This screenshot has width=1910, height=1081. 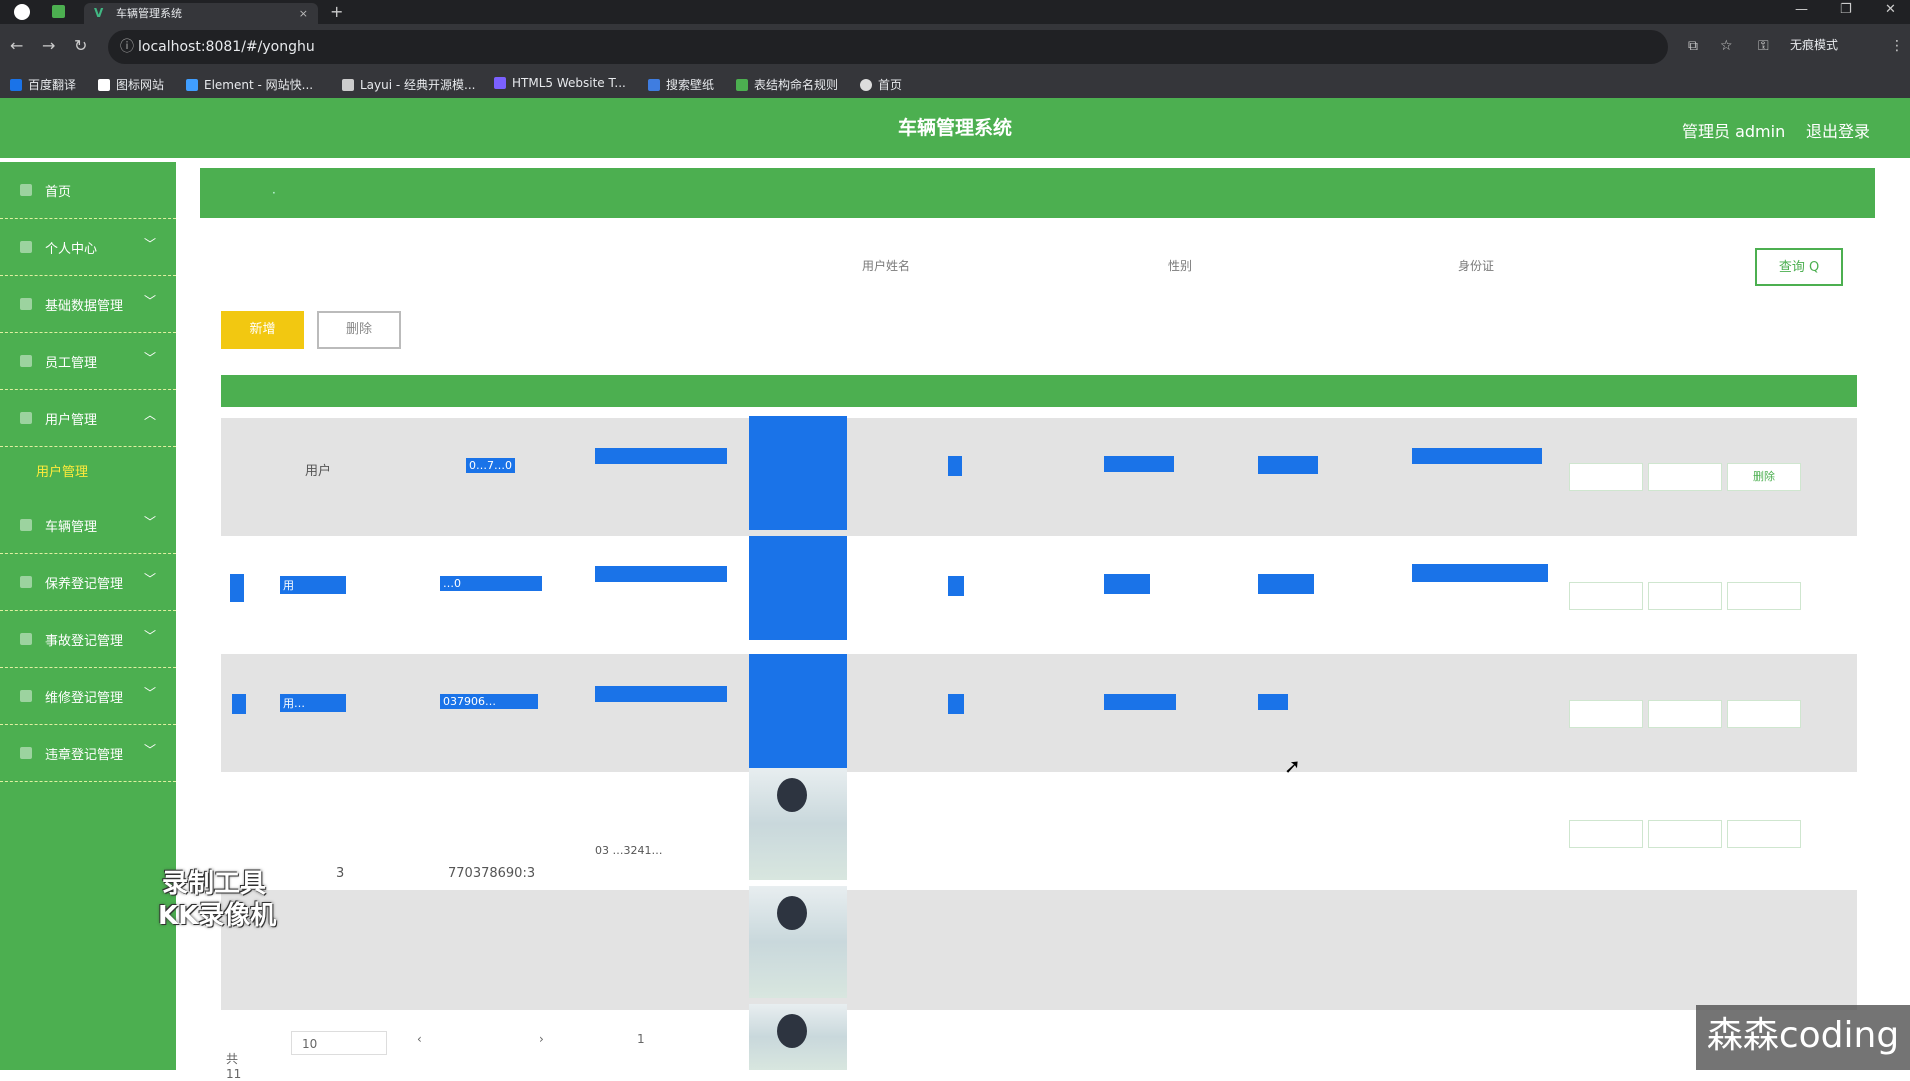 What do you see at coordinates (1897, 46) in the screenshot?
I see `menu-icon: ⋮` at bounding box center [1897, 46].